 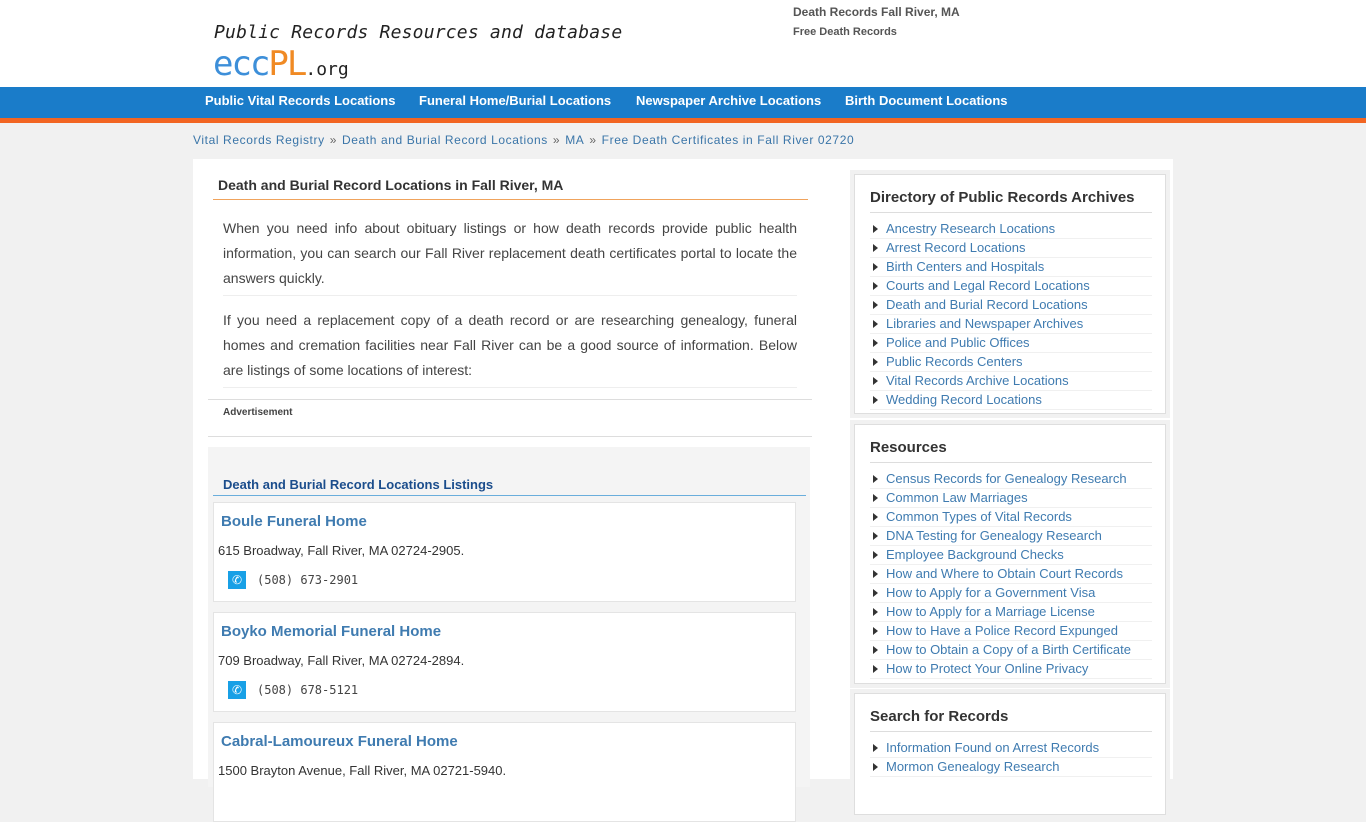 What do you see at coordinates (1011, 451) in the screenshot?
I see `sidebar-resources-title: Resources` at bounding box center [1011, 451].